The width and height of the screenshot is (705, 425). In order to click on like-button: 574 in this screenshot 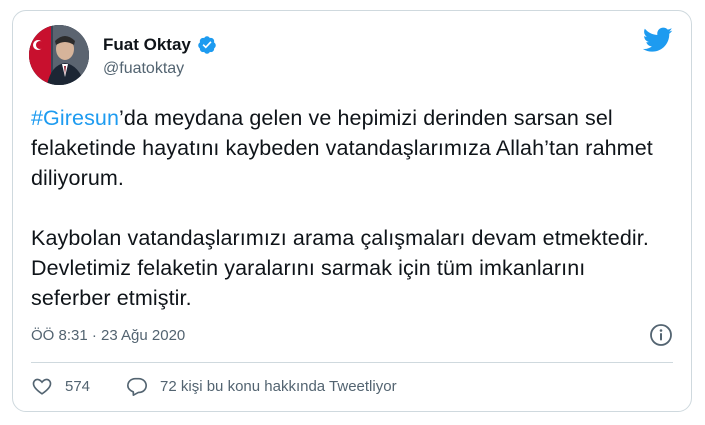, I will do `click(60, 386)`.